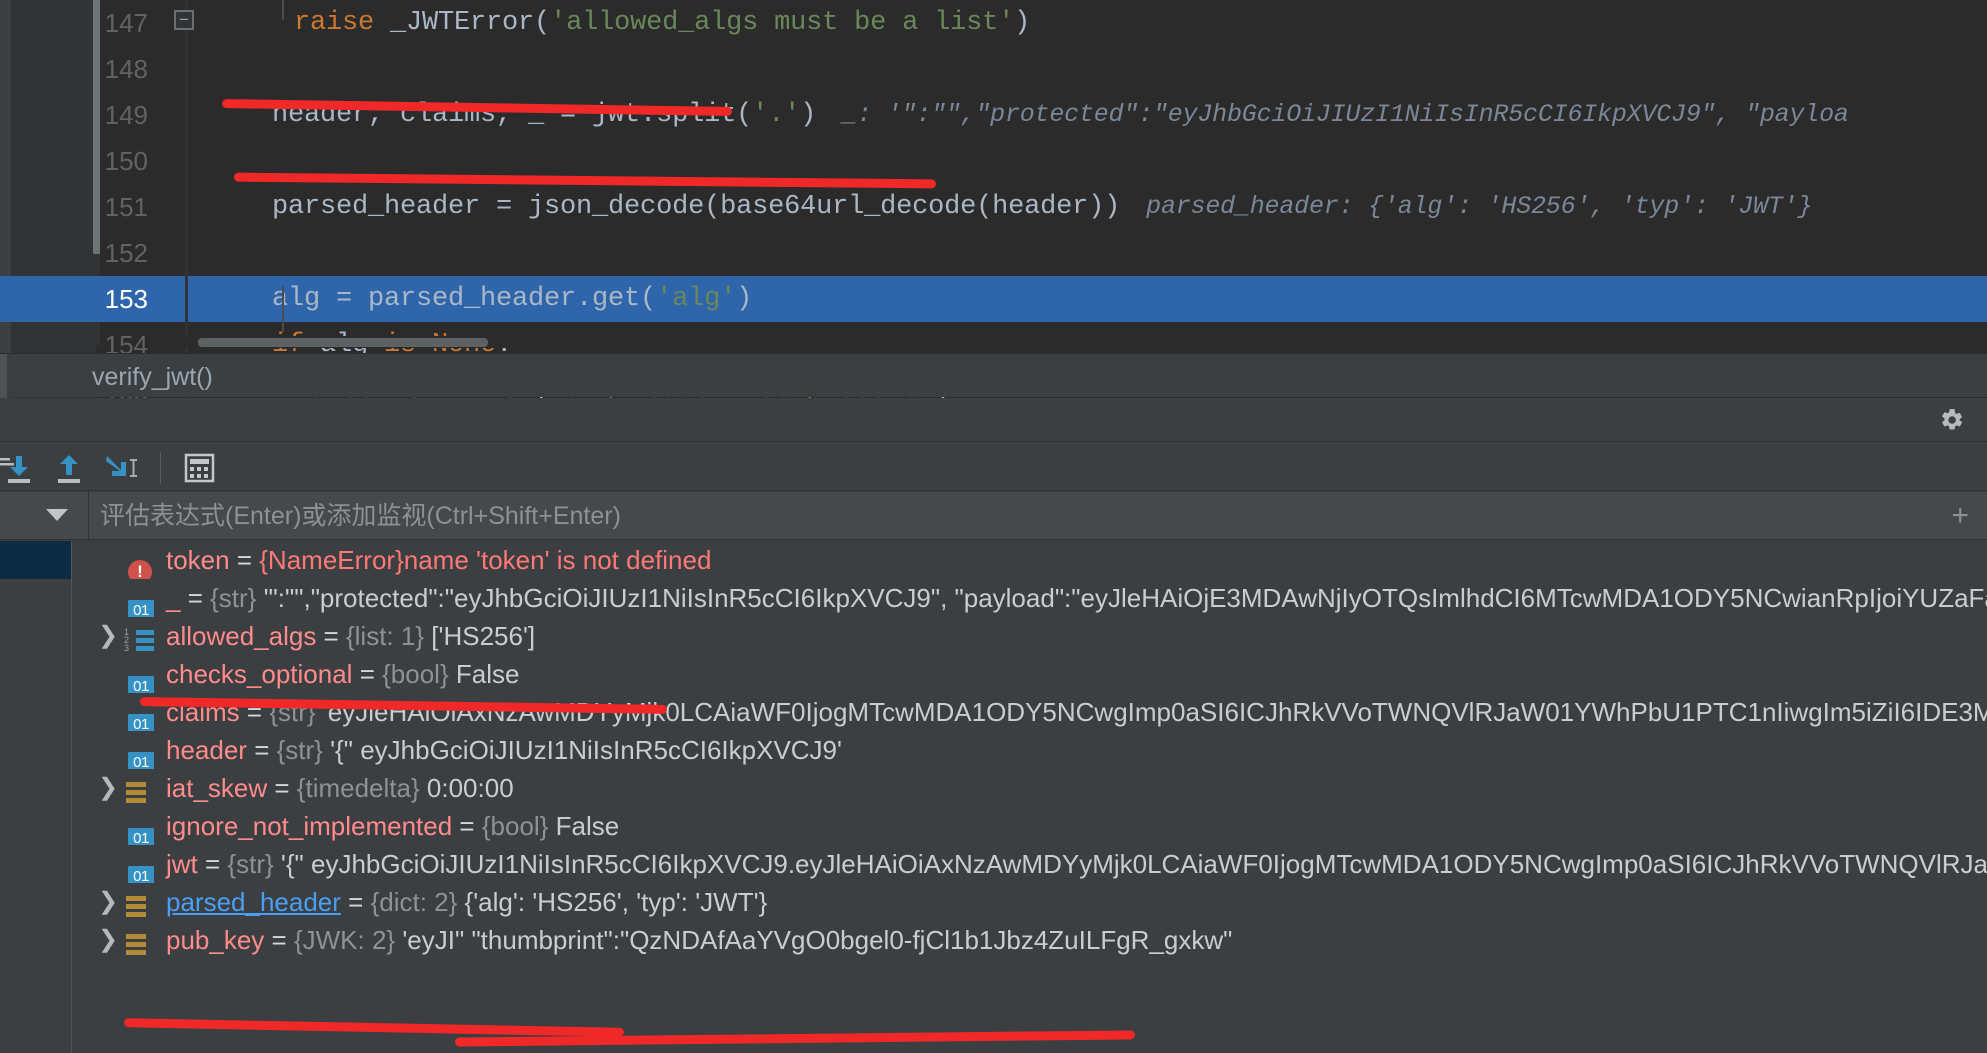 The width and height of the screenshot is (1987, 1053). What do you see at coordinates (126, 23) in the screenshot?
I see `line-number: 147` at bounding box center [126, 23].